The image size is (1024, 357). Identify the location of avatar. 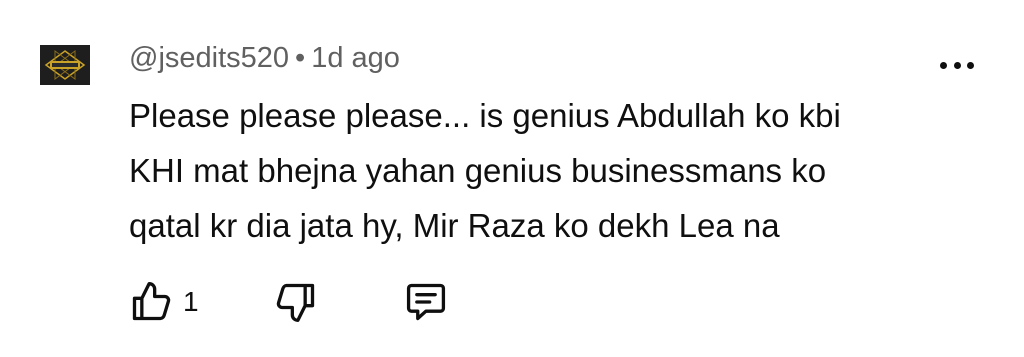
(65, 65).